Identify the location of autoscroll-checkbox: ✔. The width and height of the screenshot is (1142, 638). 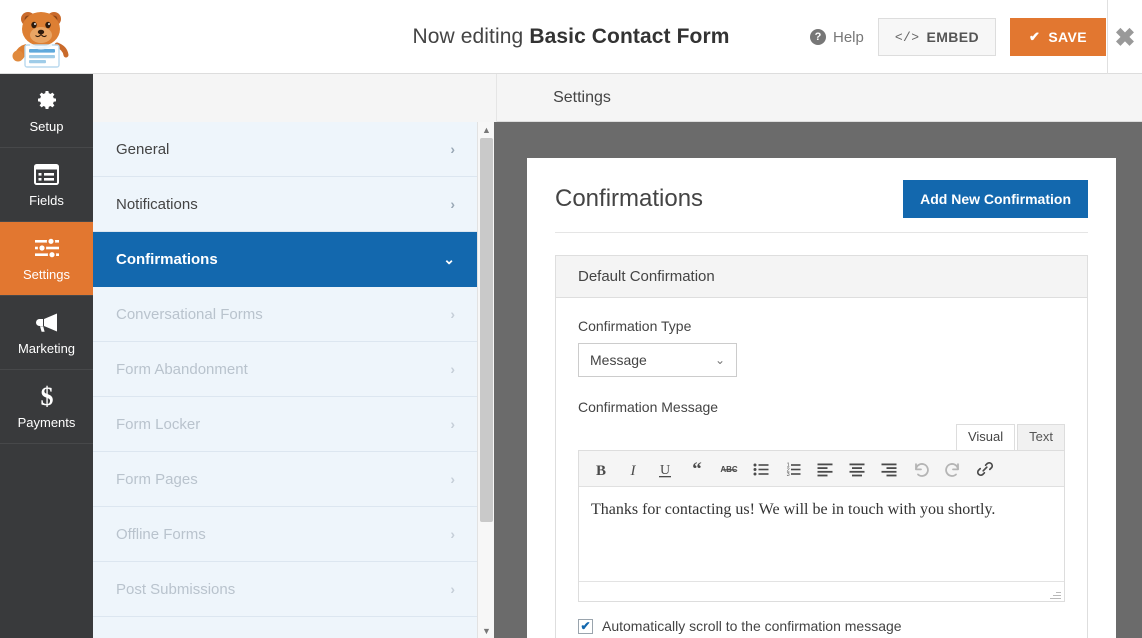
(585, 626).